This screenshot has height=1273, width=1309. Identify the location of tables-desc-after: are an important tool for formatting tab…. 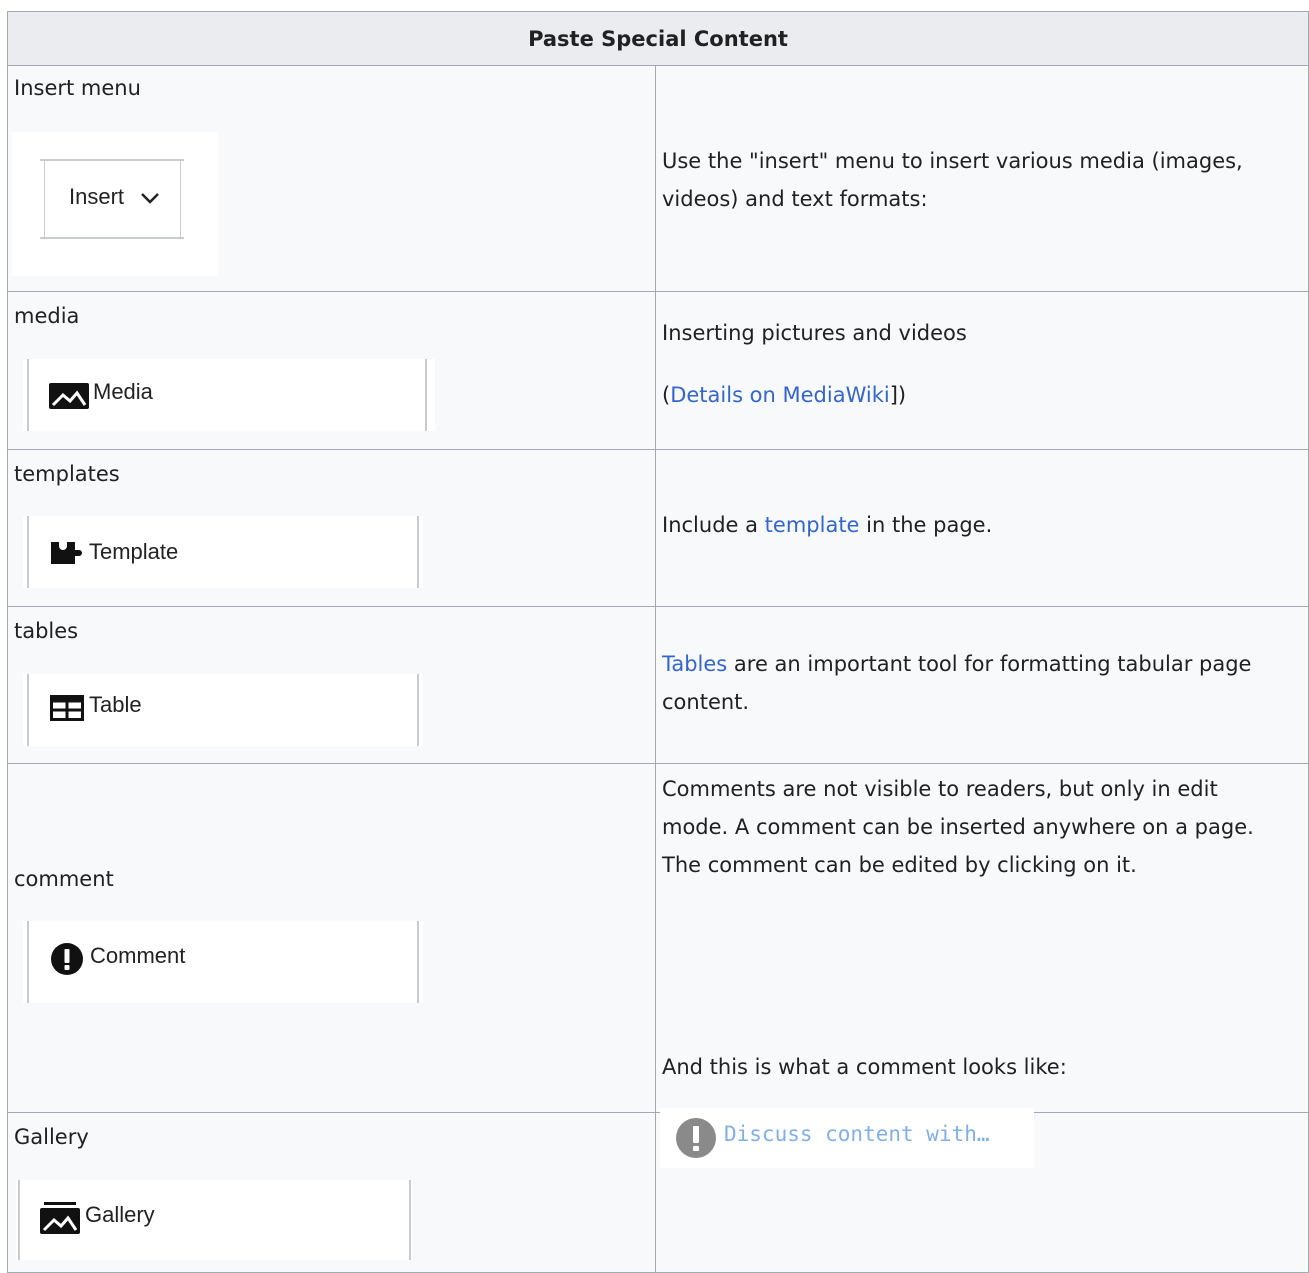
(957, 683).